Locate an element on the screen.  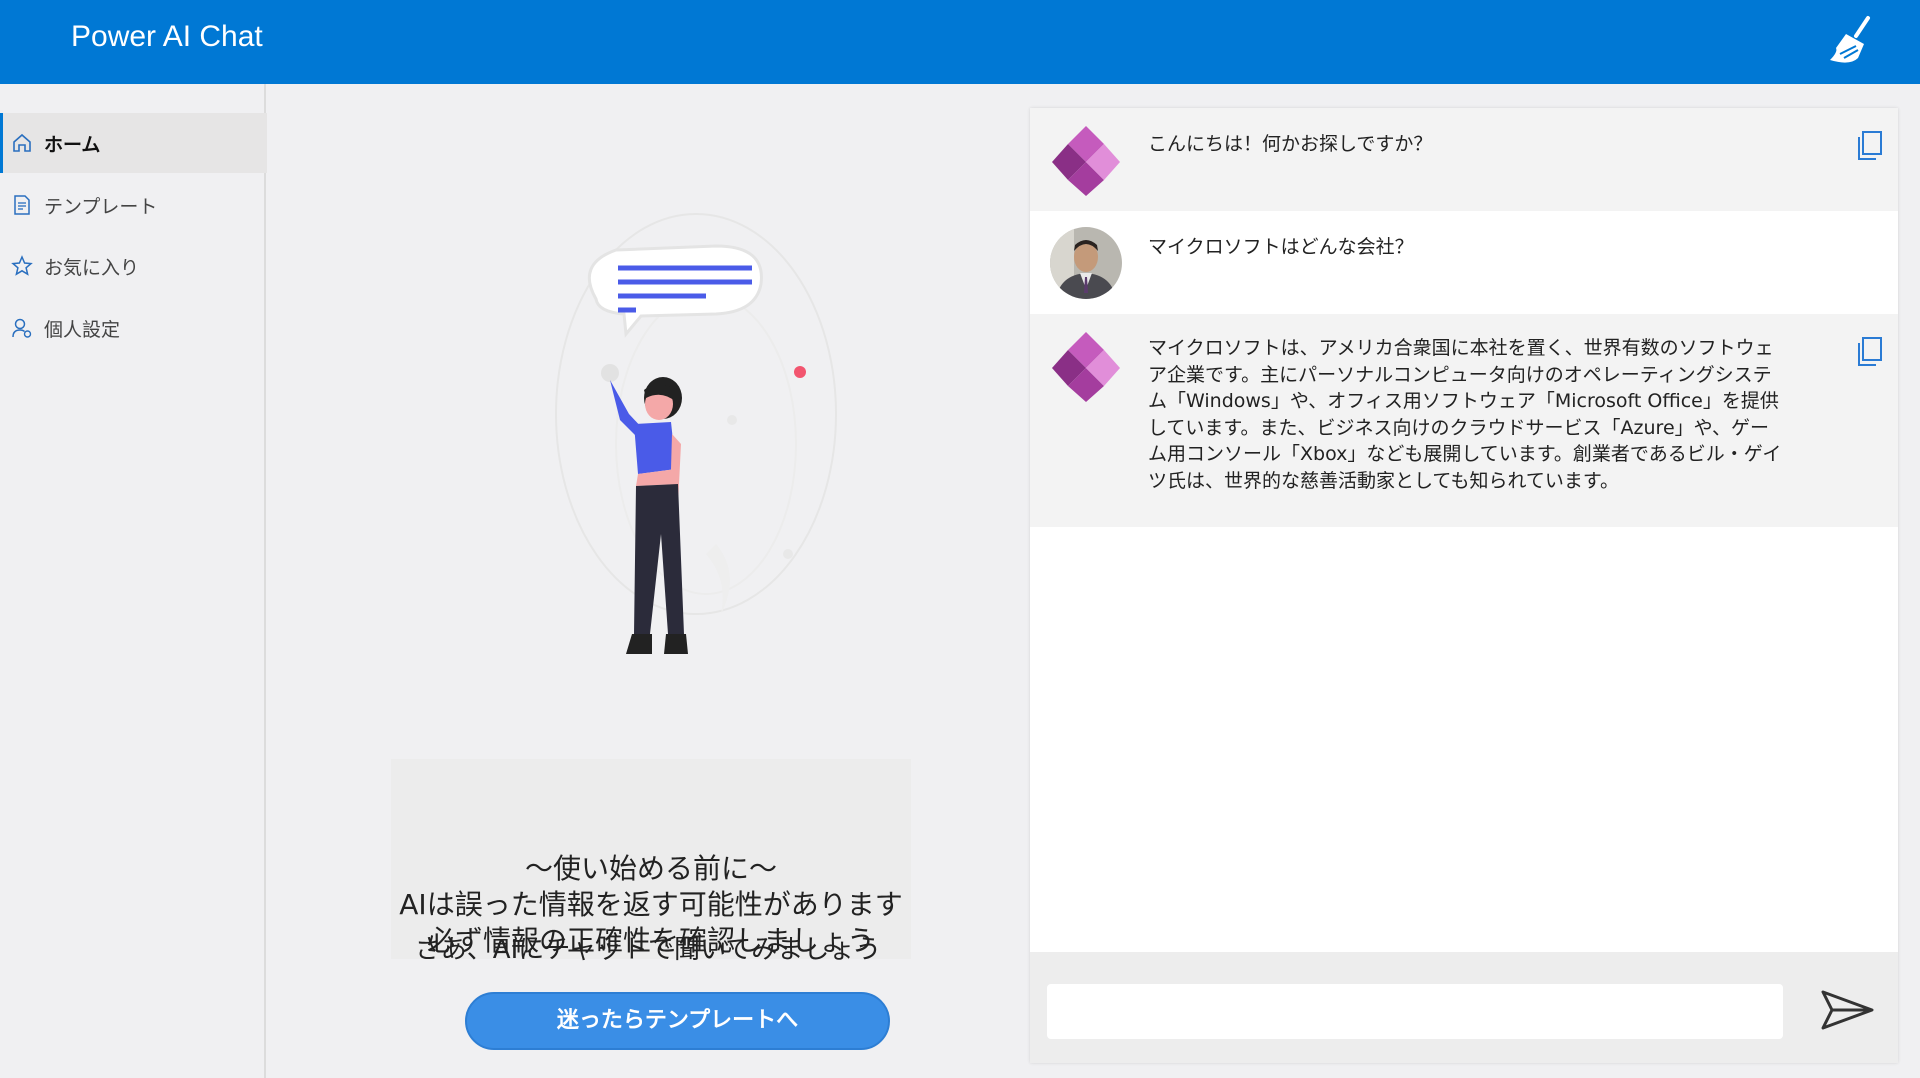
app-header: Power AI Chat is located at coordinates (960, 42).